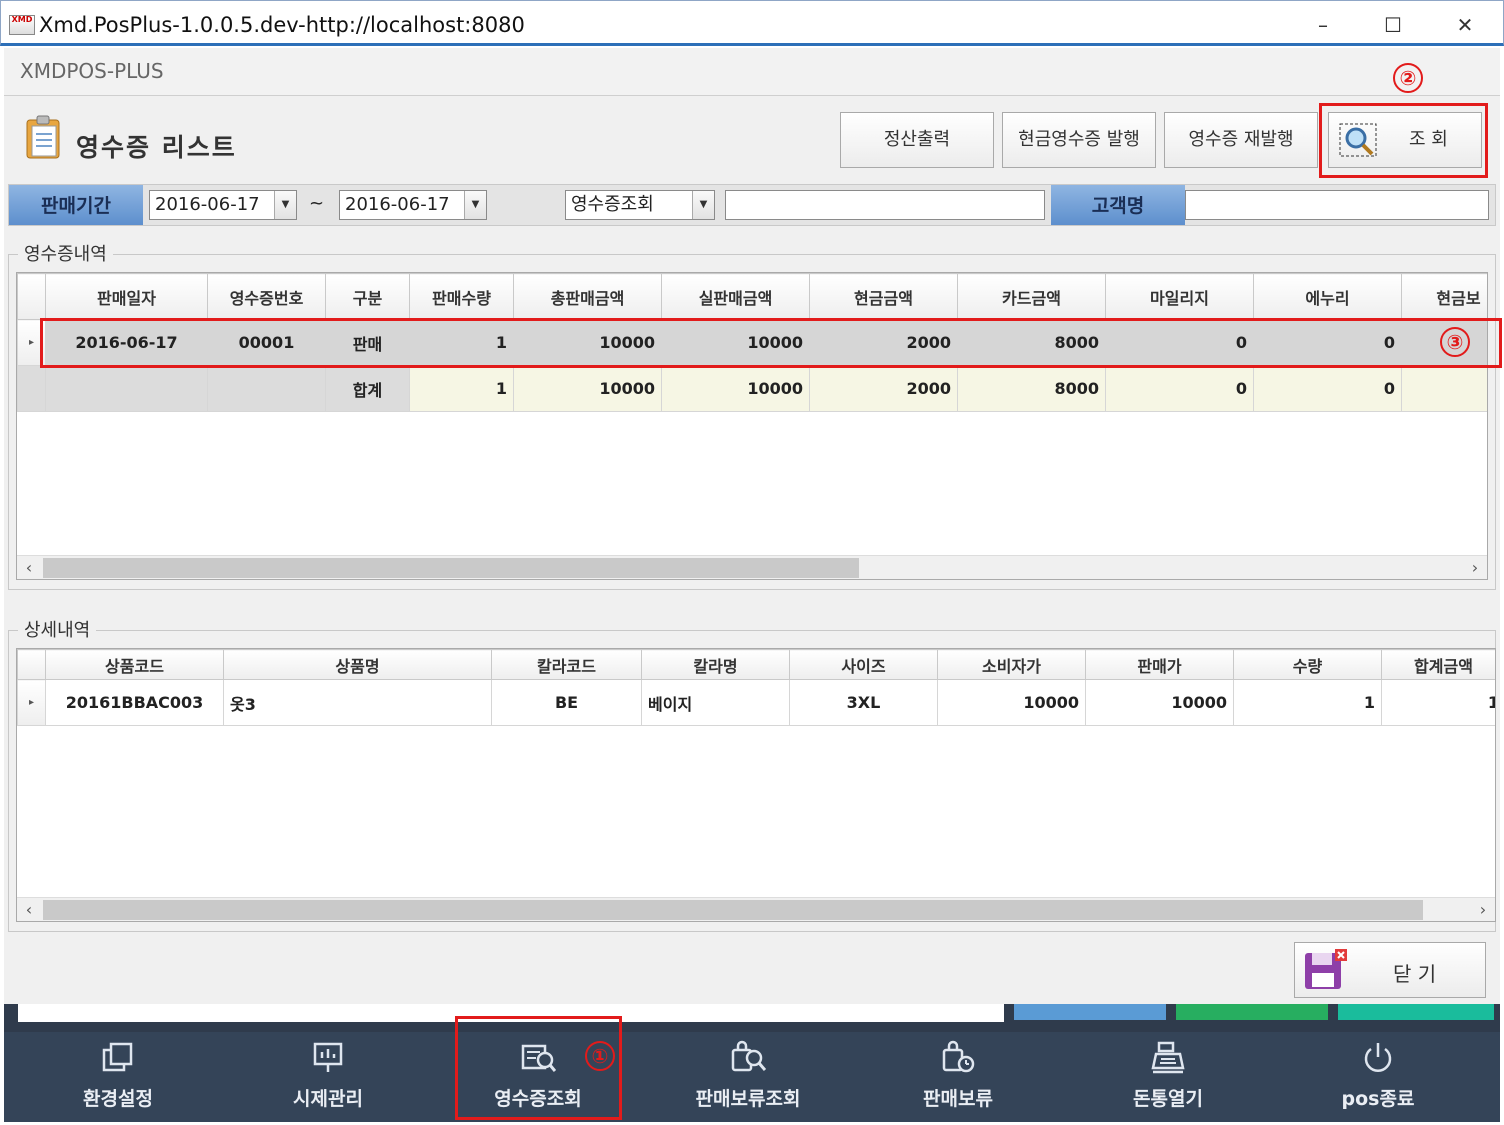 This screenshot has width=1504, height=1125. What do you see at coordinates (885, 205) in the screenshot?
I see `query-value-input` at bounding box center [885, 205].